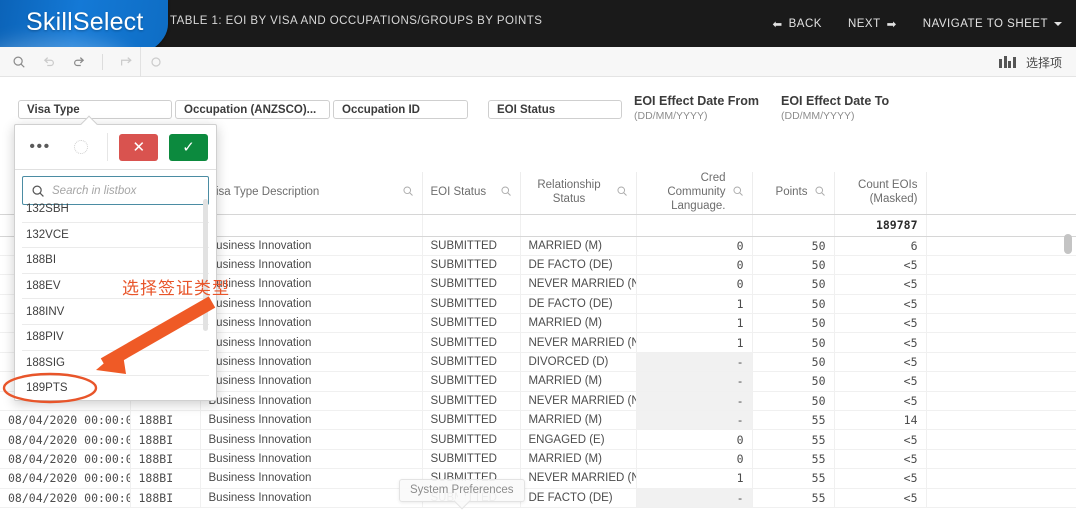  Describe the element at coordinates (81, 147) in the screenshot. I see `listbox-clear-selection-icon` at that location.